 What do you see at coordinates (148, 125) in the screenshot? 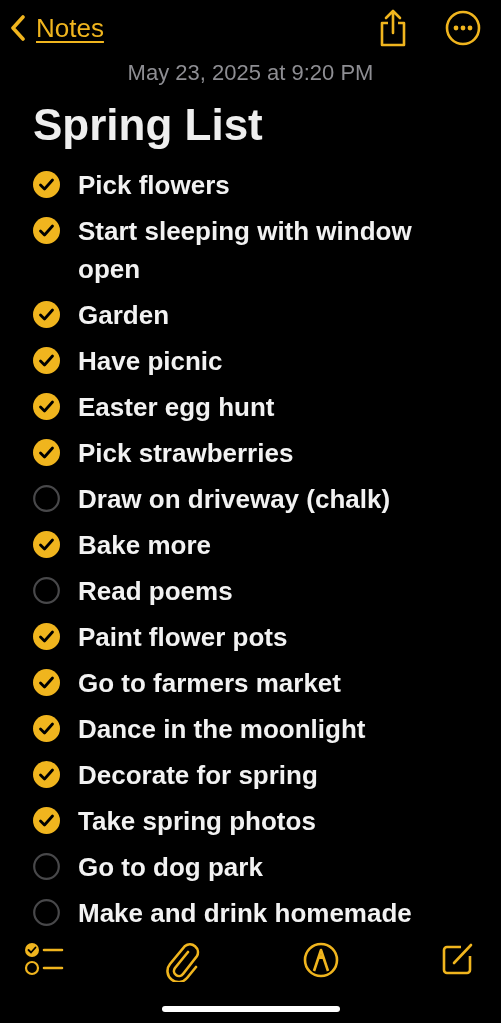
I see `note-title: Spring List` at bounding box center [148, 125].